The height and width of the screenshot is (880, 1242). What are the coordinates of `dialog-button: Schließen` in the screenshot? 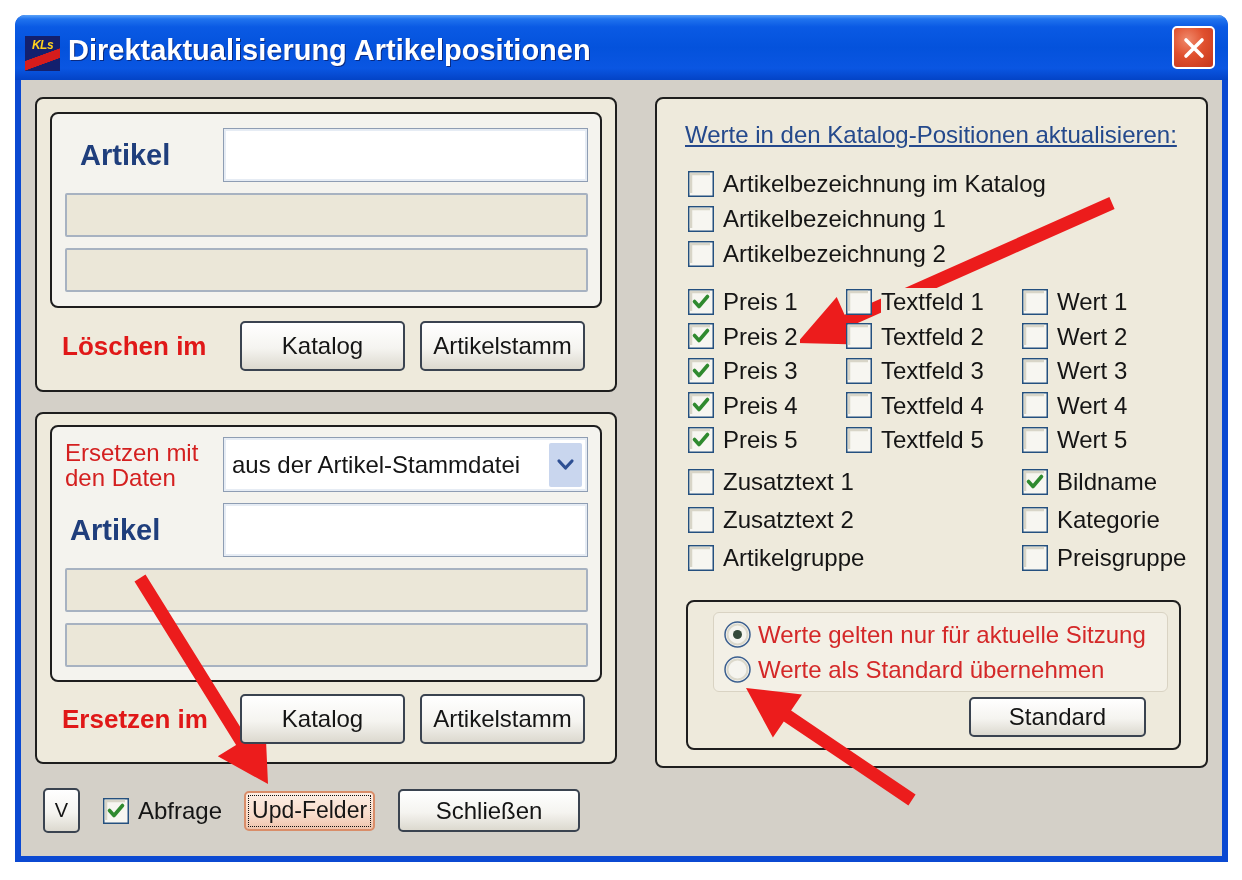 It's located at (489, 810).